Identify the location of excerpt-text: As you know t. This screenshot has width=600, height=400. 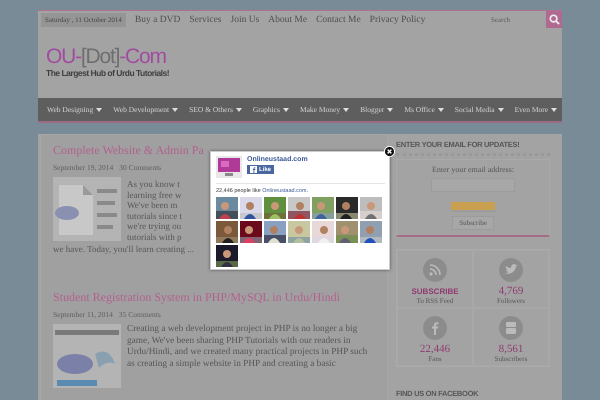
(154, 184).